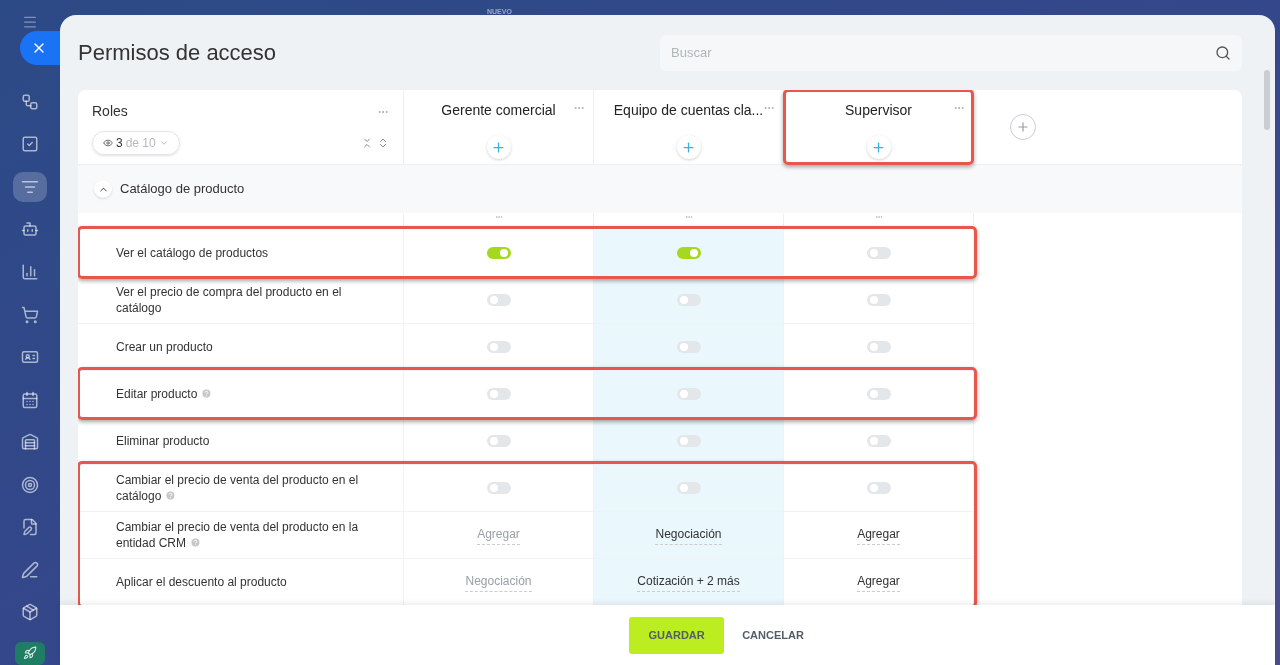 This screenshot has width=1280, height=665. Describe the element at coordinates (773, 635) in the screenshot. I see `cancel-button: CANCELAR` at that location.